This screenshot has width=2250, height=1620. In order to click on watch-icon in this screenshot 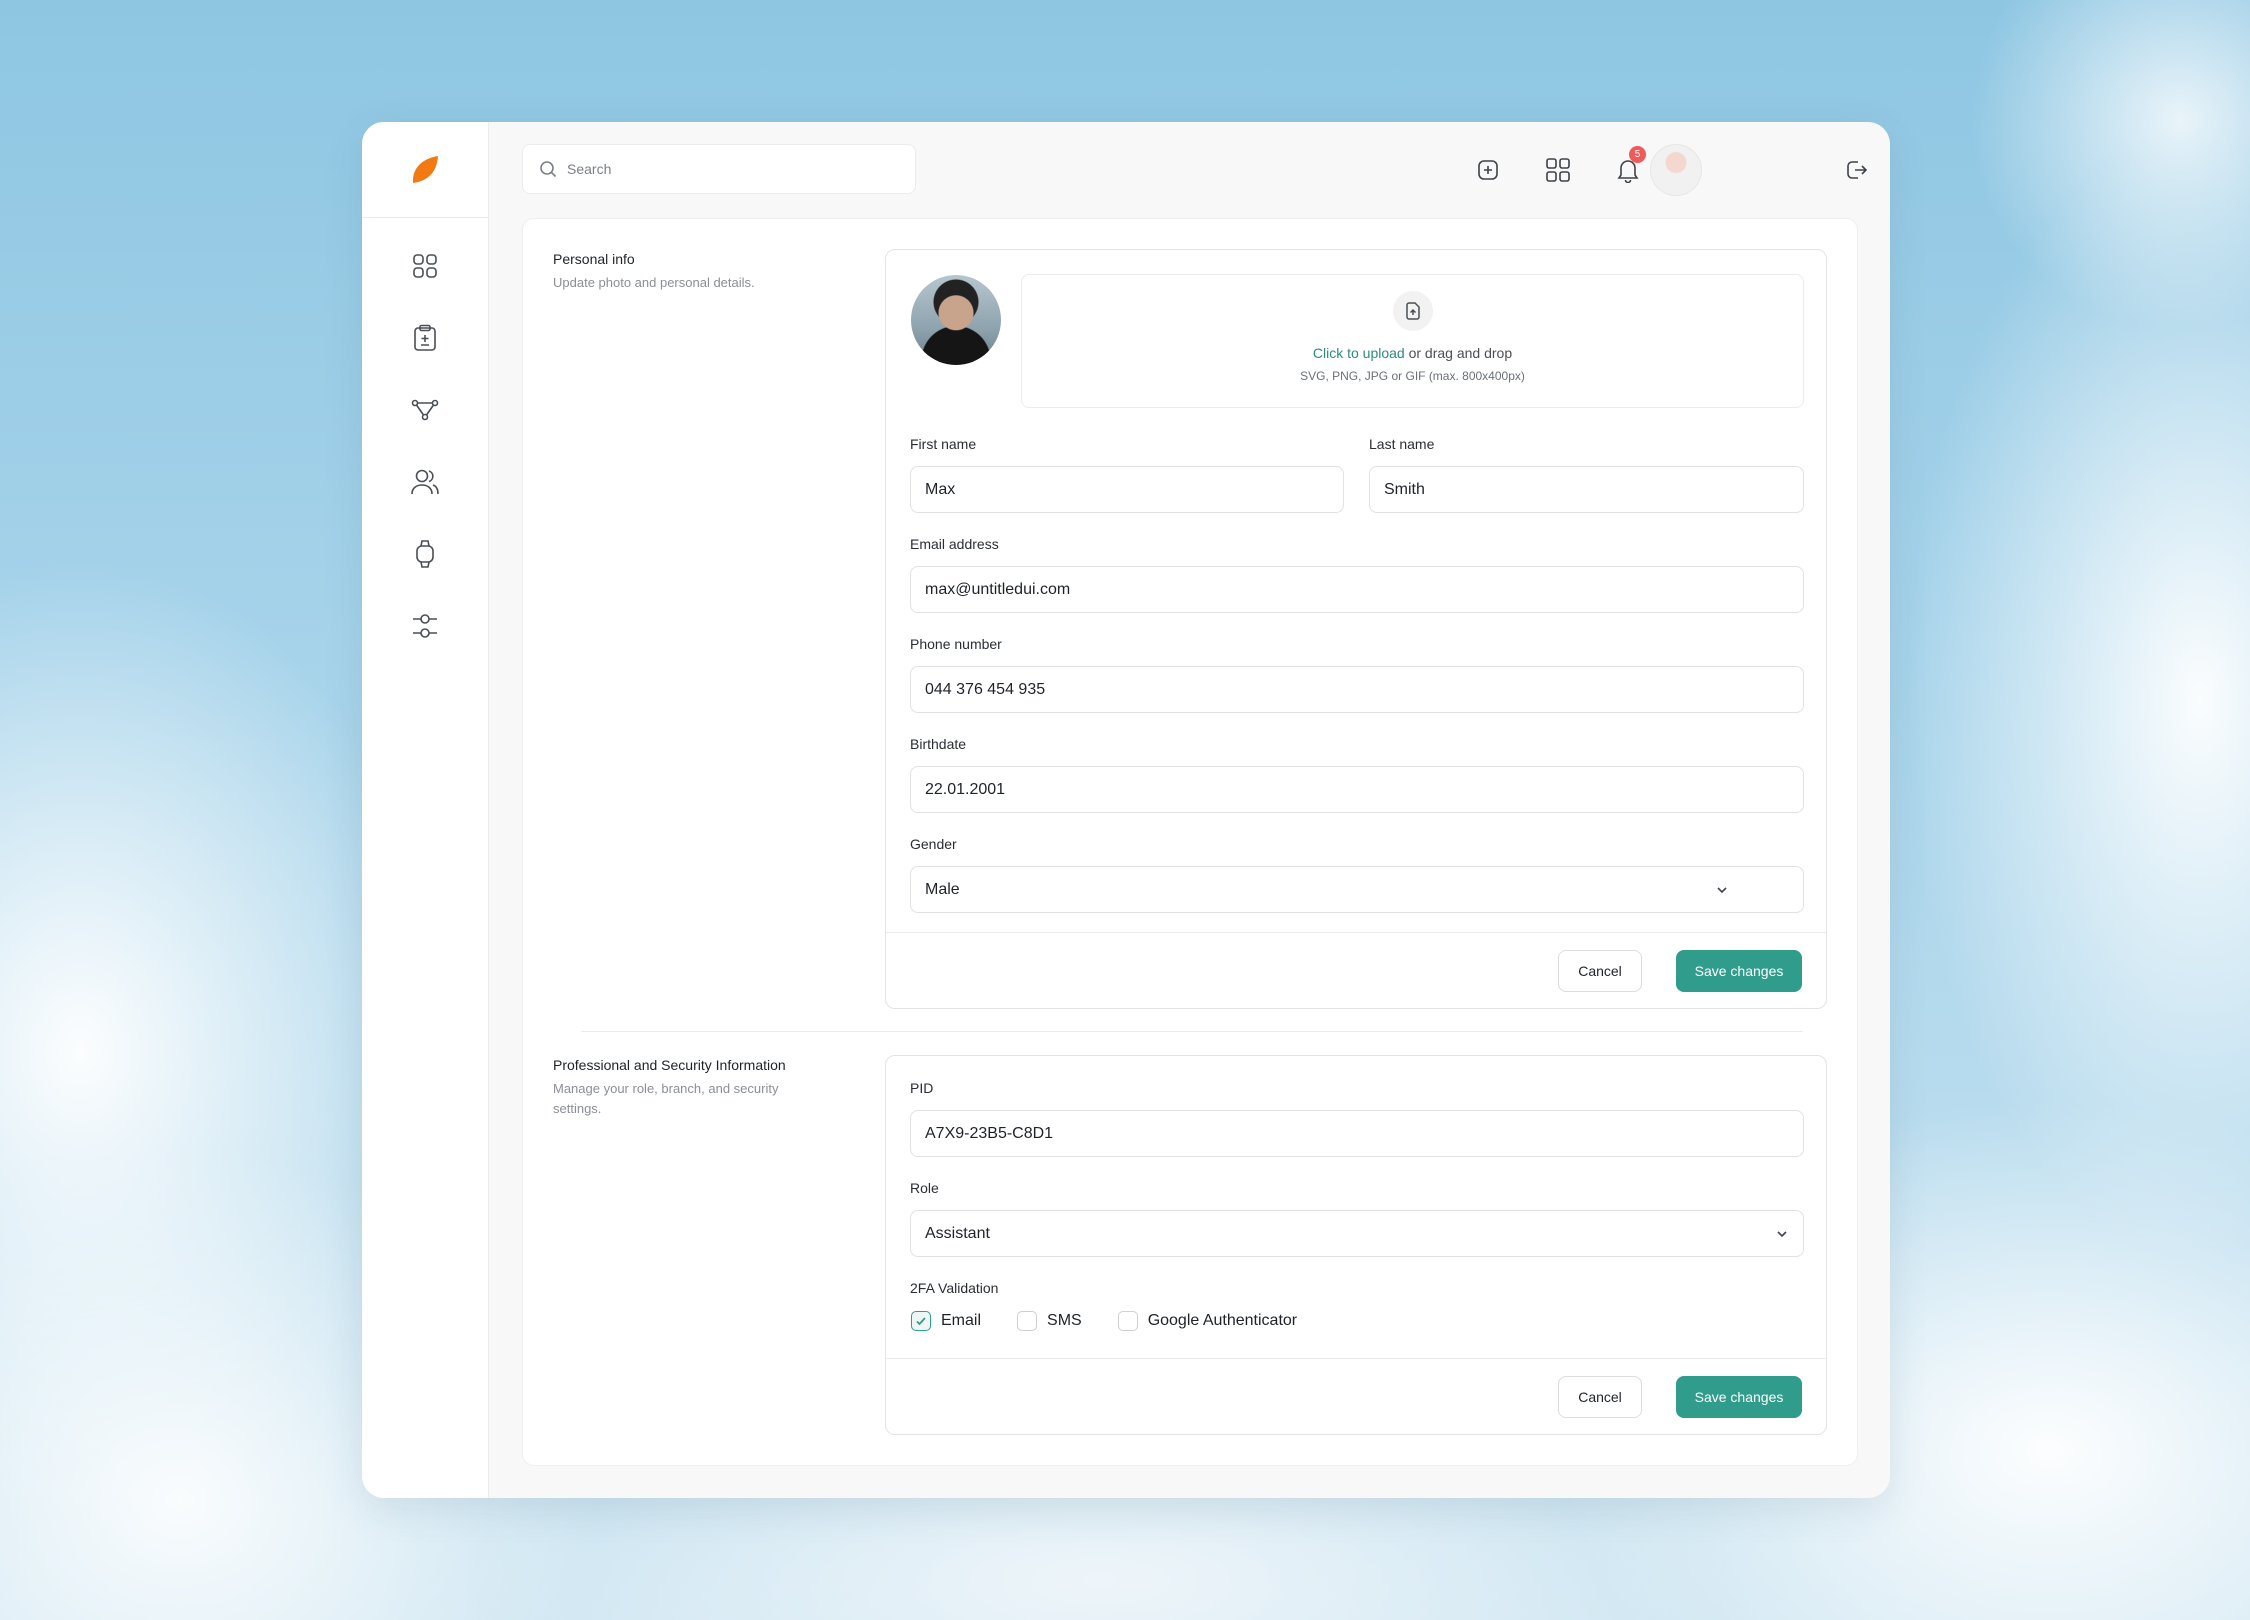, I will do `click(425, 554)`.